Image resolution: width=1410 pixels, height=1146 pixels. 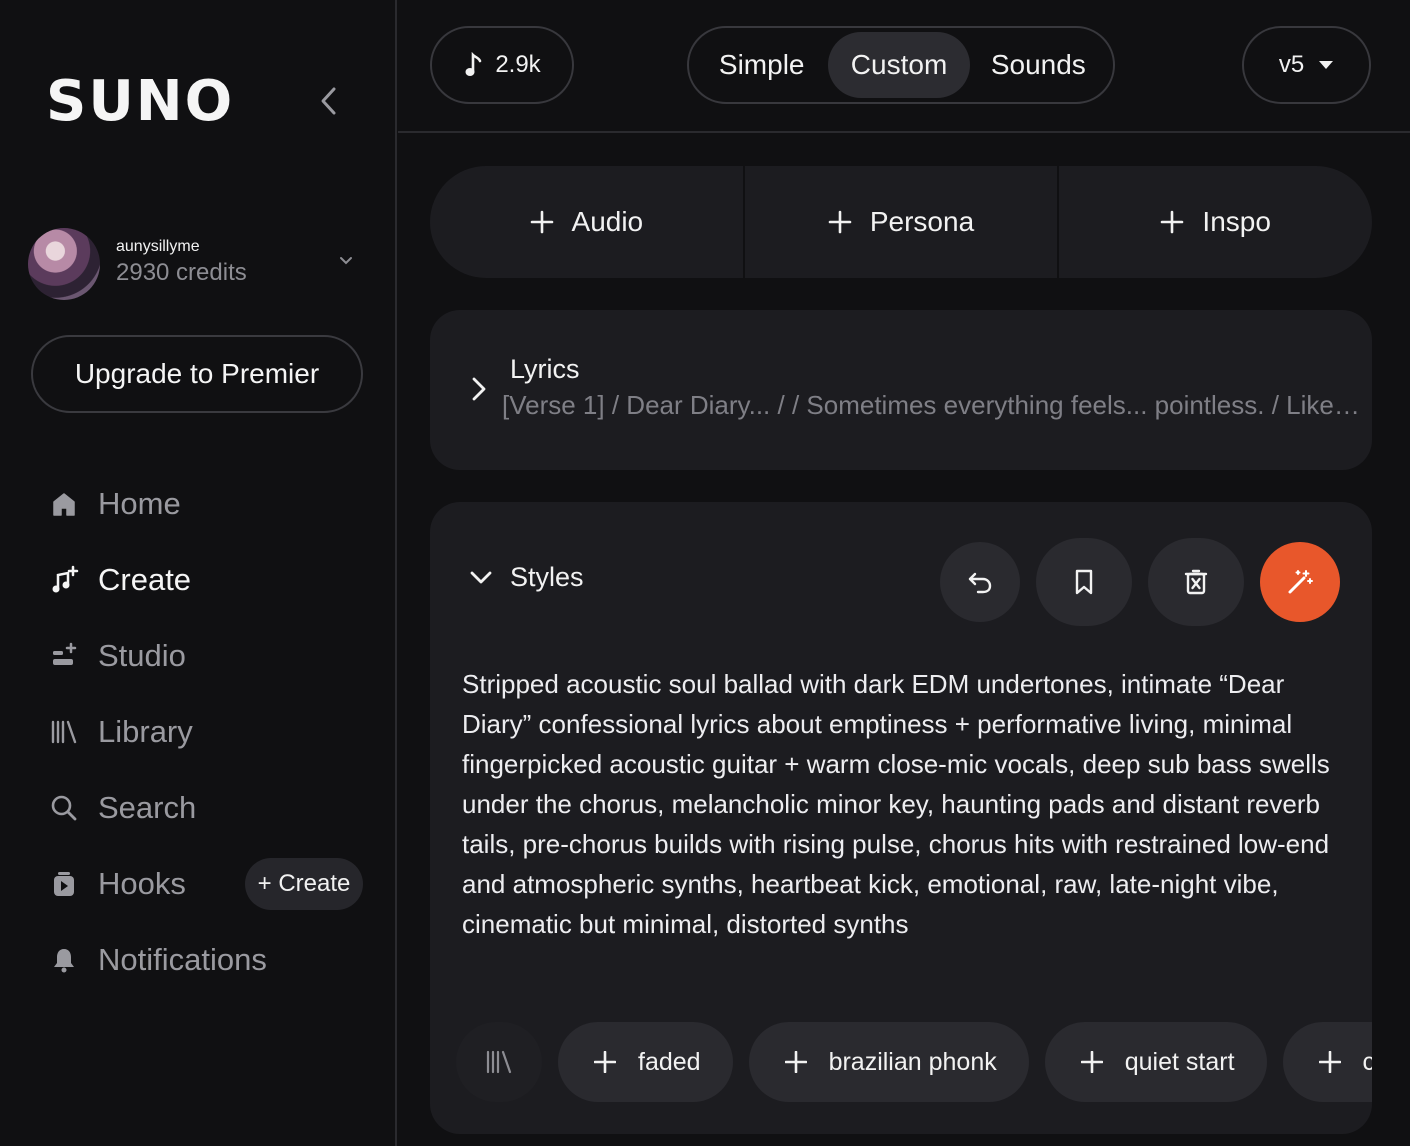 I want to click on clear-icon, so click(x=1196, y=582).